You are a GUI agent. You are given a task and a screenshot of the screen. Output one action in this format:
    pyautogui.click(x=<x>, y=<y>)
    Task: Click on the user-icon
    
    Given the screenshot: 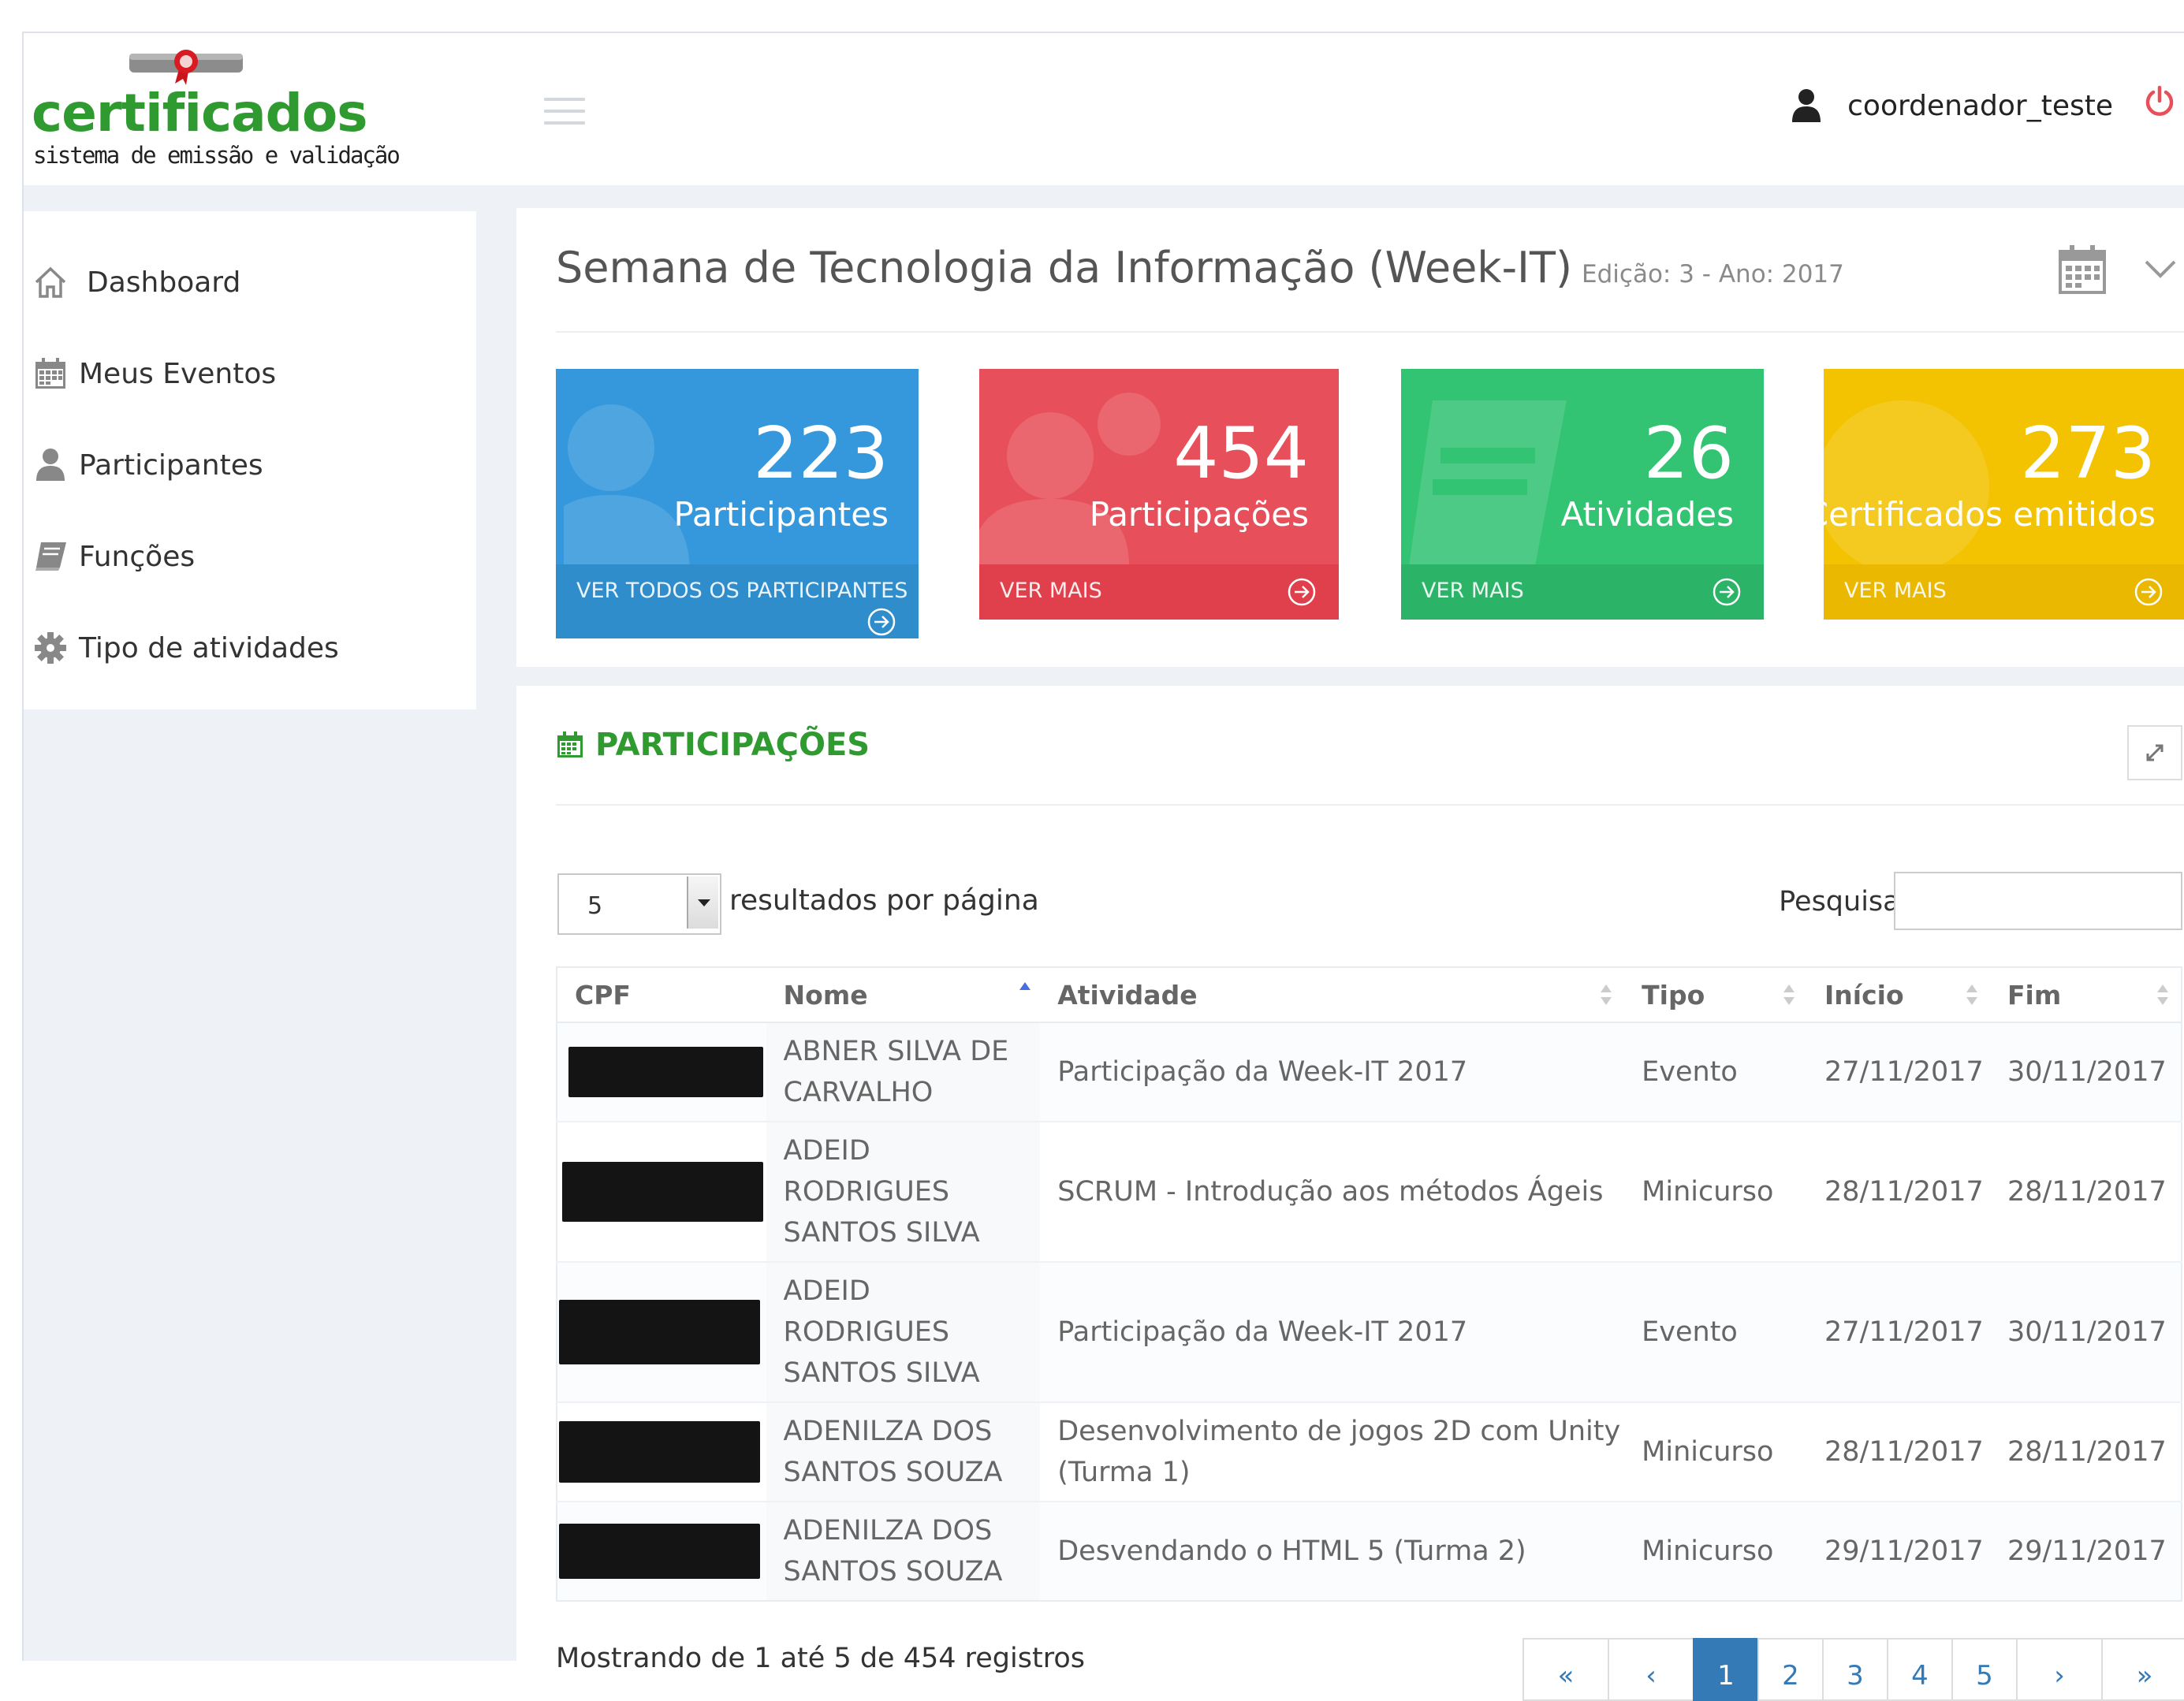 What is the action you would take?
    pyautogui.click(x=1806, y=105)
    